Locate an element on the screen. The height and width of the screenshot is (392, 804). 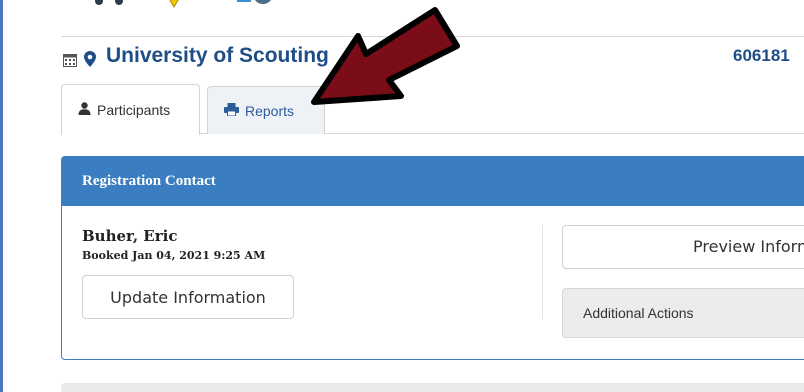
location-pin-icon is located at coordinates (90, 61).